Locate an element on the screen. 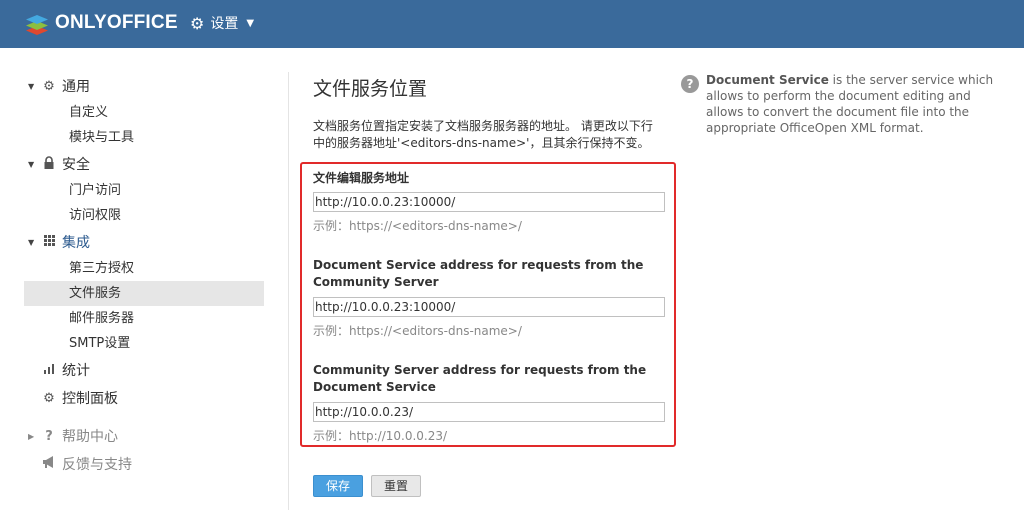 This screenshot has height=510, width=1024. page-title: 文件服务位置 is located at coordinates (370, 89).